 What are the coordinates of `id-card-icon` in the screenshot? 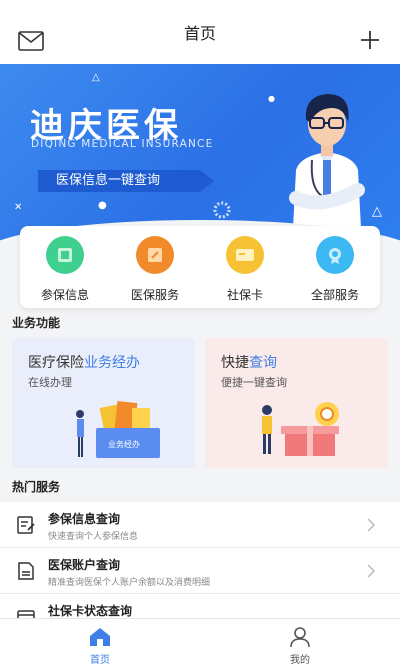 It's located at (65, 255).